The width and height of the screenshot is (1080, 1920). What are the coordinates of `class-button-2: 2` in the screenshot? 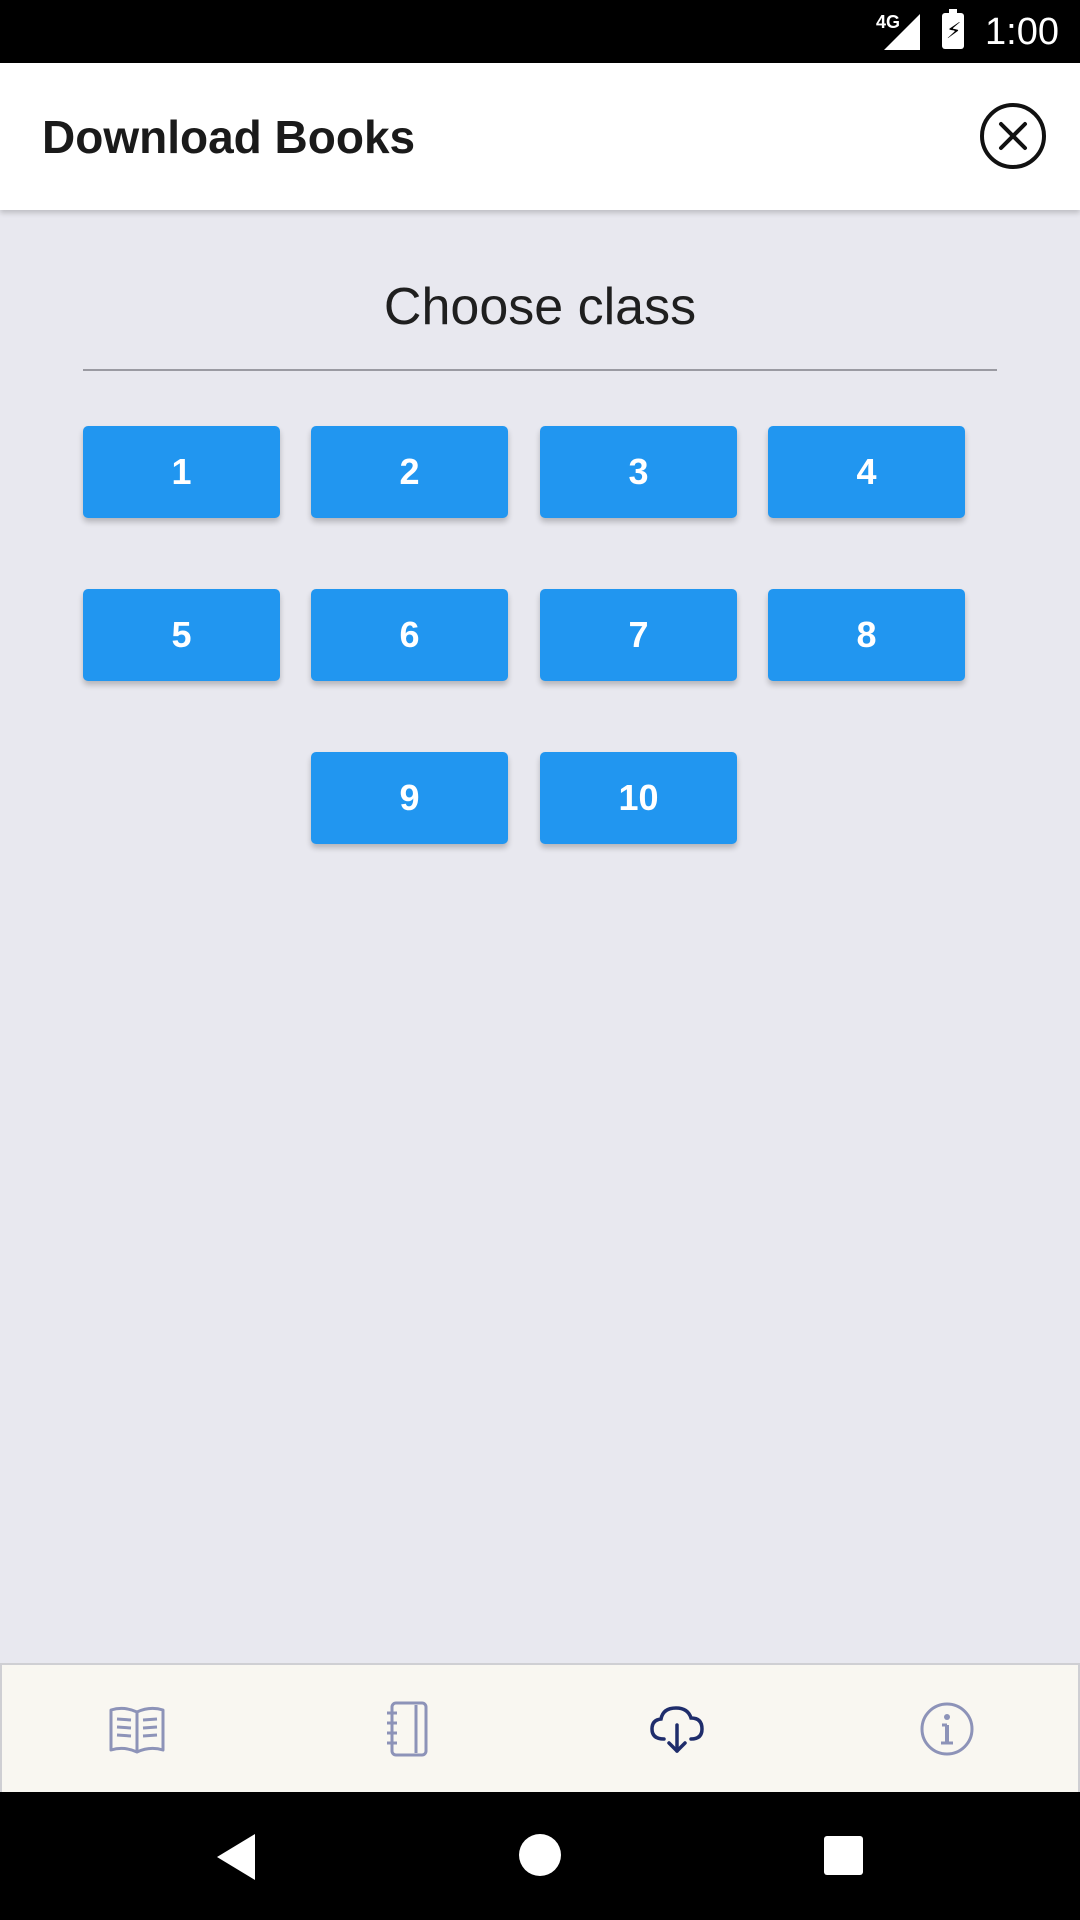 It's located at (409, 472).